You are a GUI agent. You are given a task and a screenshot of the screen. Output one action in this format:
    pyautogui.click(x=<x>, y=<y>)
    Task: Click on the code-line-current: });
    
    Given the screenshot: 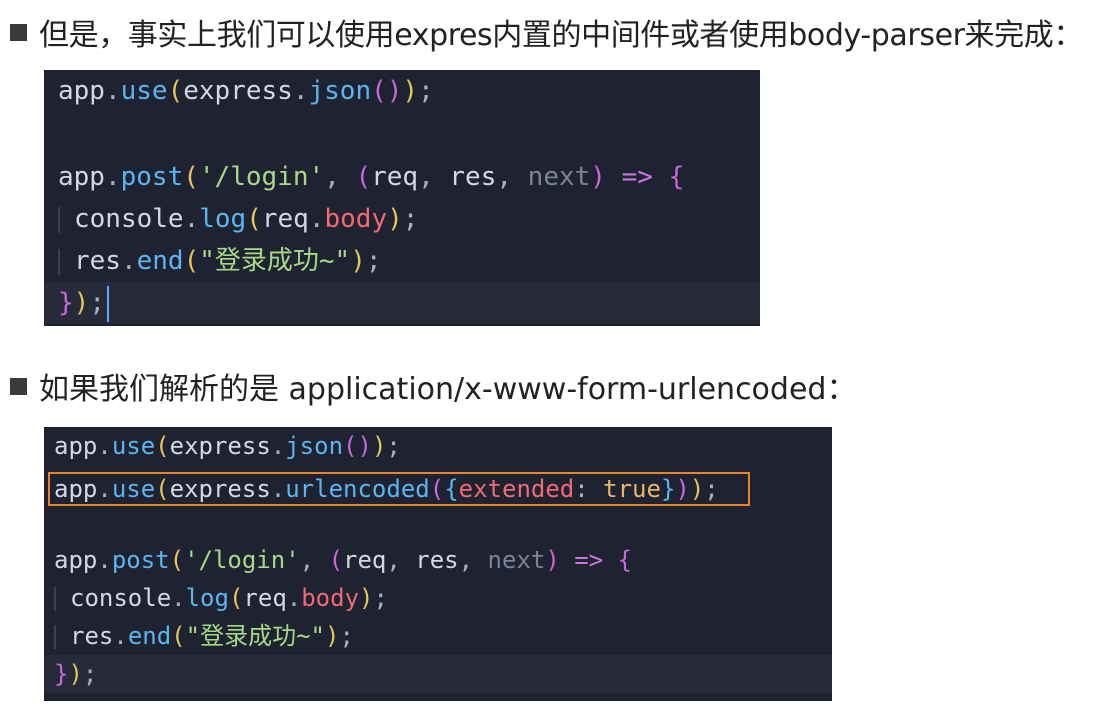 What is the action you would take?
    pyautogui.click(x=438, y=674)
    